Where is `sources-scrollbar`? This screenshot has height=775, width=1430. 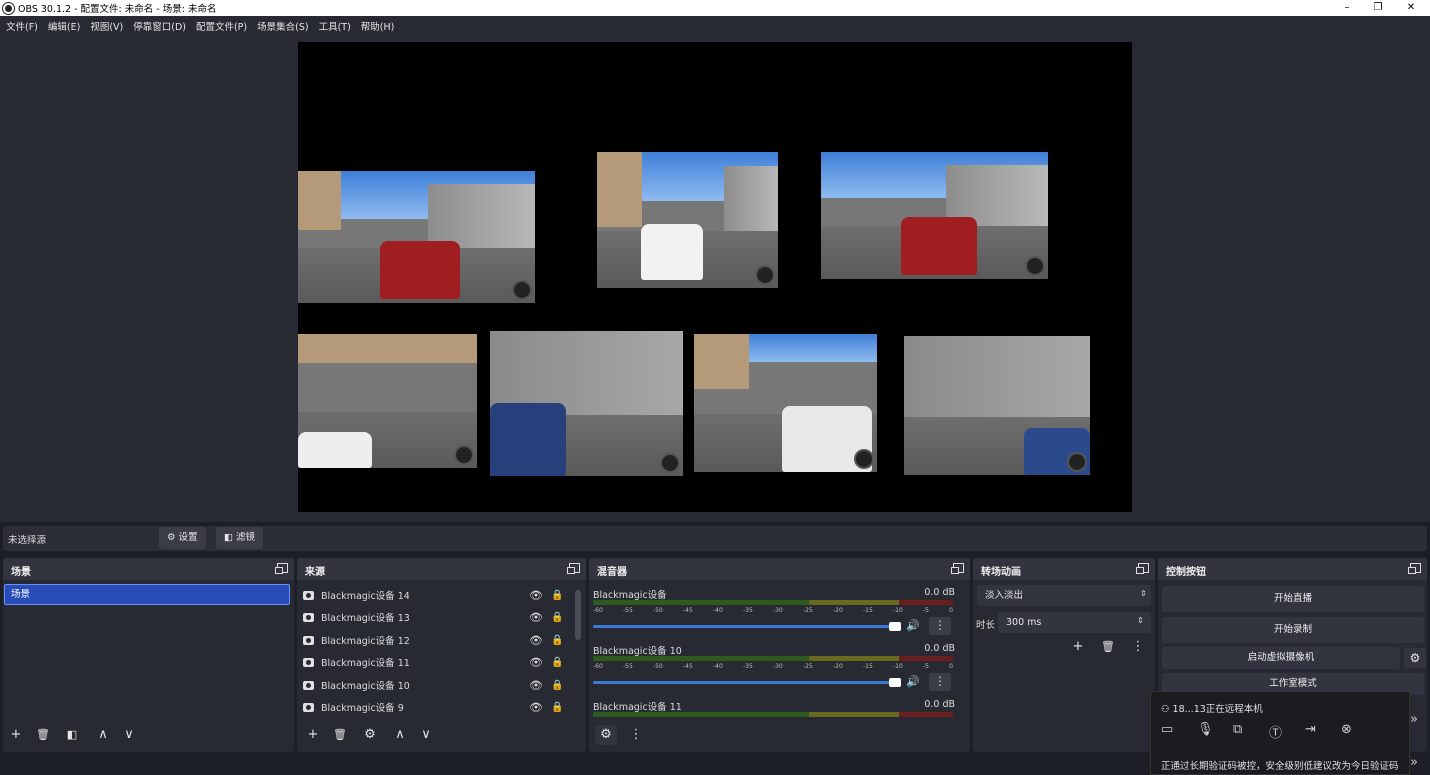 sources-scrollbar is located at coordinates (578, 615).